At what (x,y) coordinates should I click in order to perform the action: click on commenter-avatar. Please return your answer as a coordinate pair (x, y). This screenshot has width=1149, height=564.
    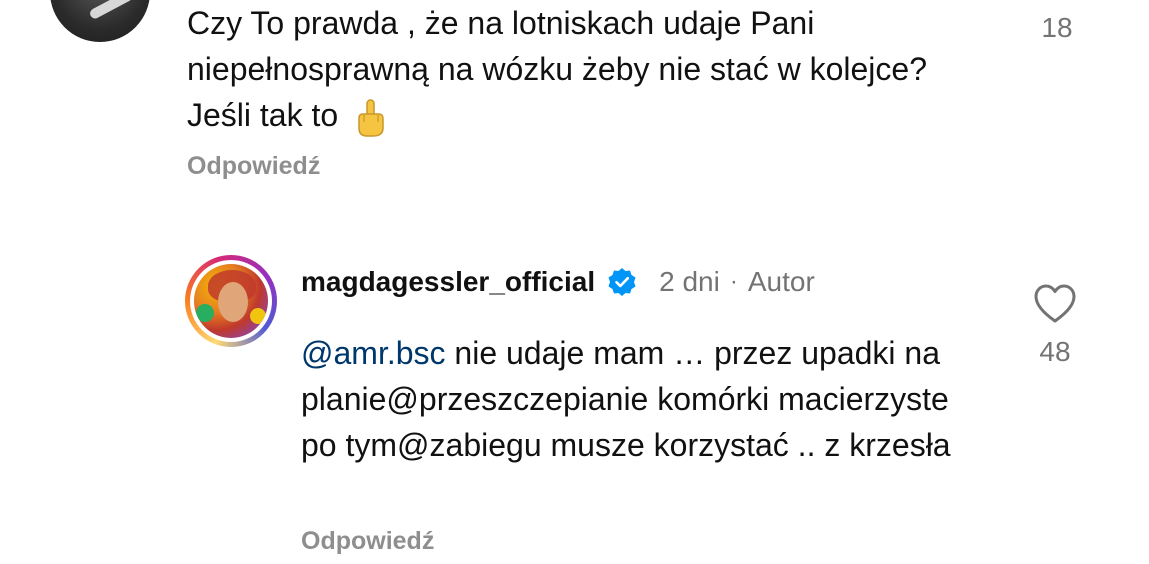
    Looking at the image, I should click on (100, 21).